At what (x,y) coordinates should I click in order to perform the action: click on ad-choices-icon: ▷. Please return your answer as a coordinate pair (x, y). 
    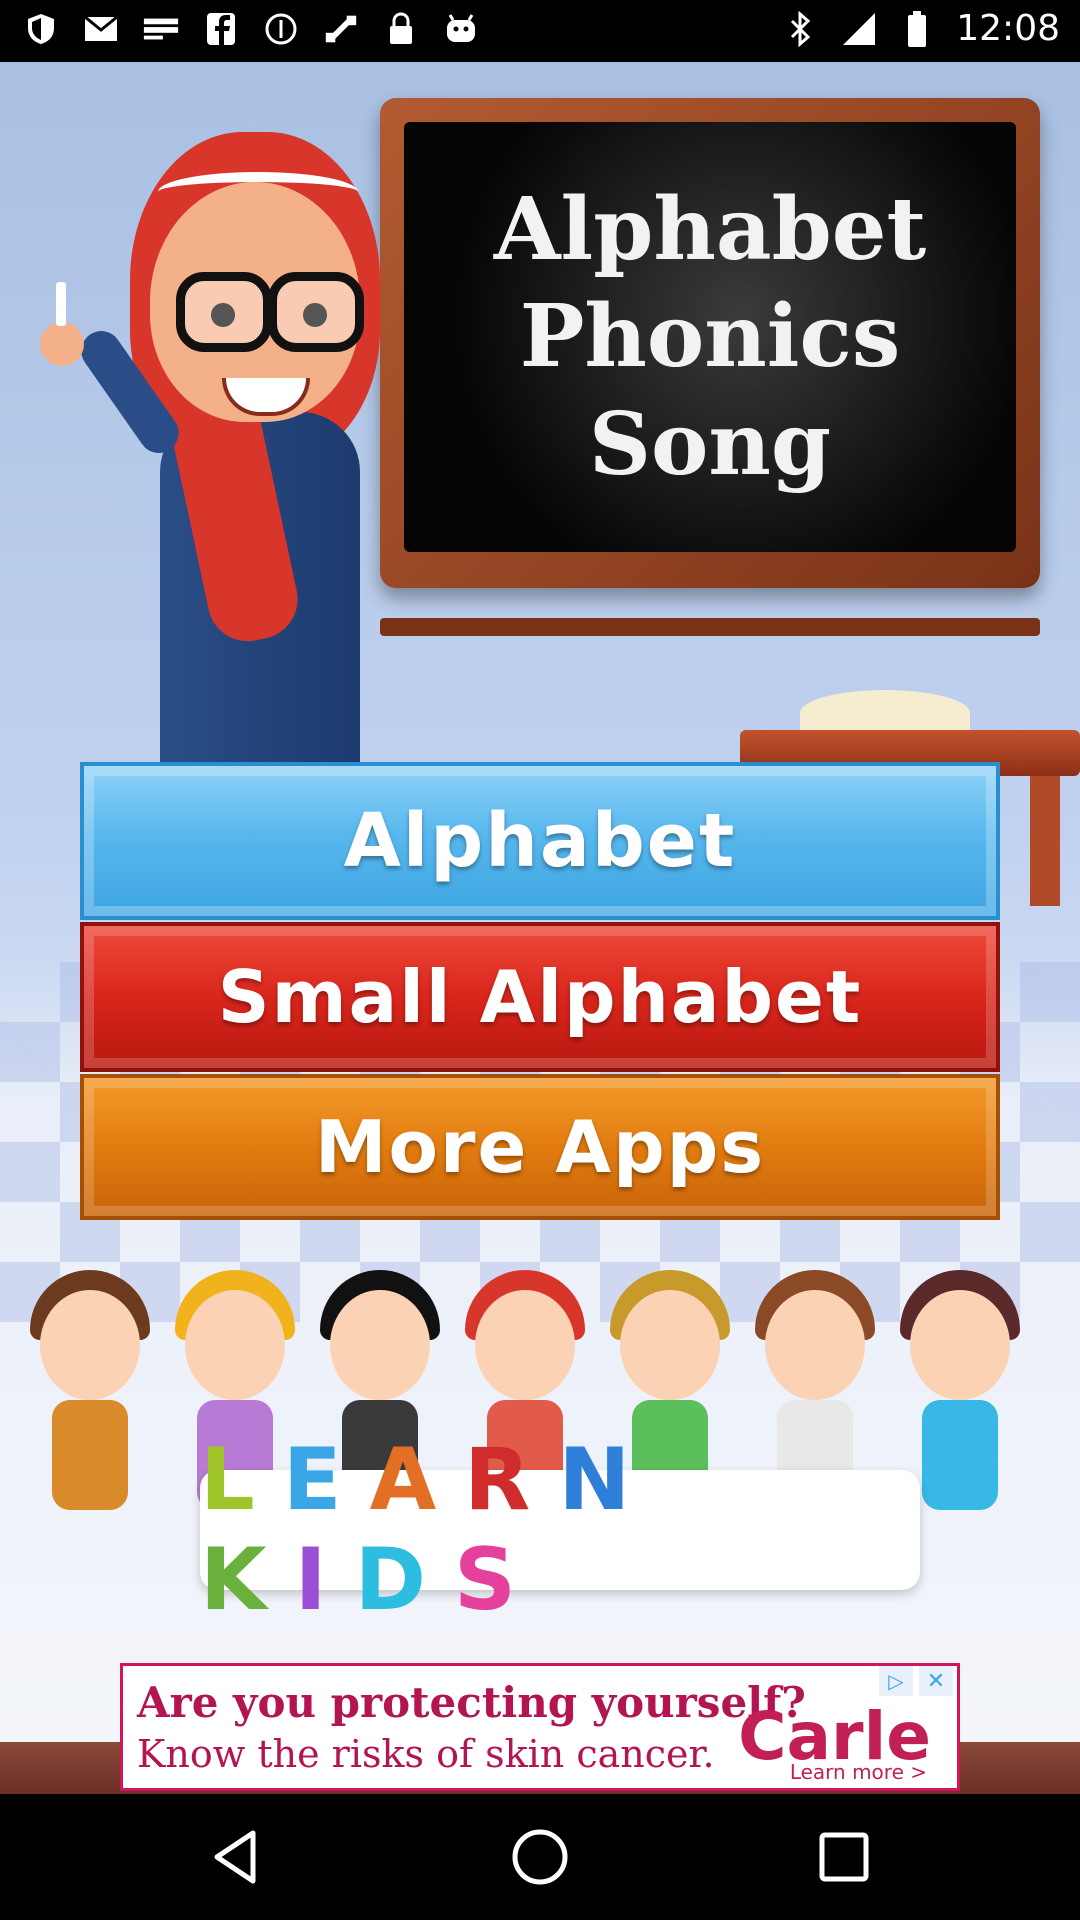
    Looking at the image, I should click on (896, 1681).